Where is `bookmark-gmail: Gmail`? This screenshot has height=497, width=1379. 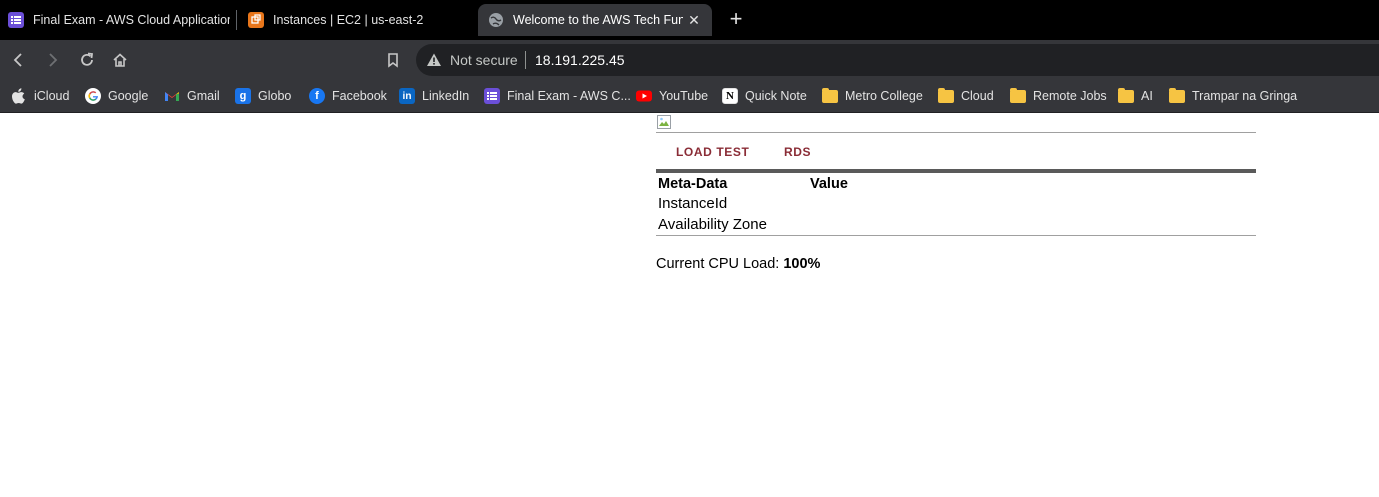 bookmark-gmail: Gmail is located at coordinates (192, 96).